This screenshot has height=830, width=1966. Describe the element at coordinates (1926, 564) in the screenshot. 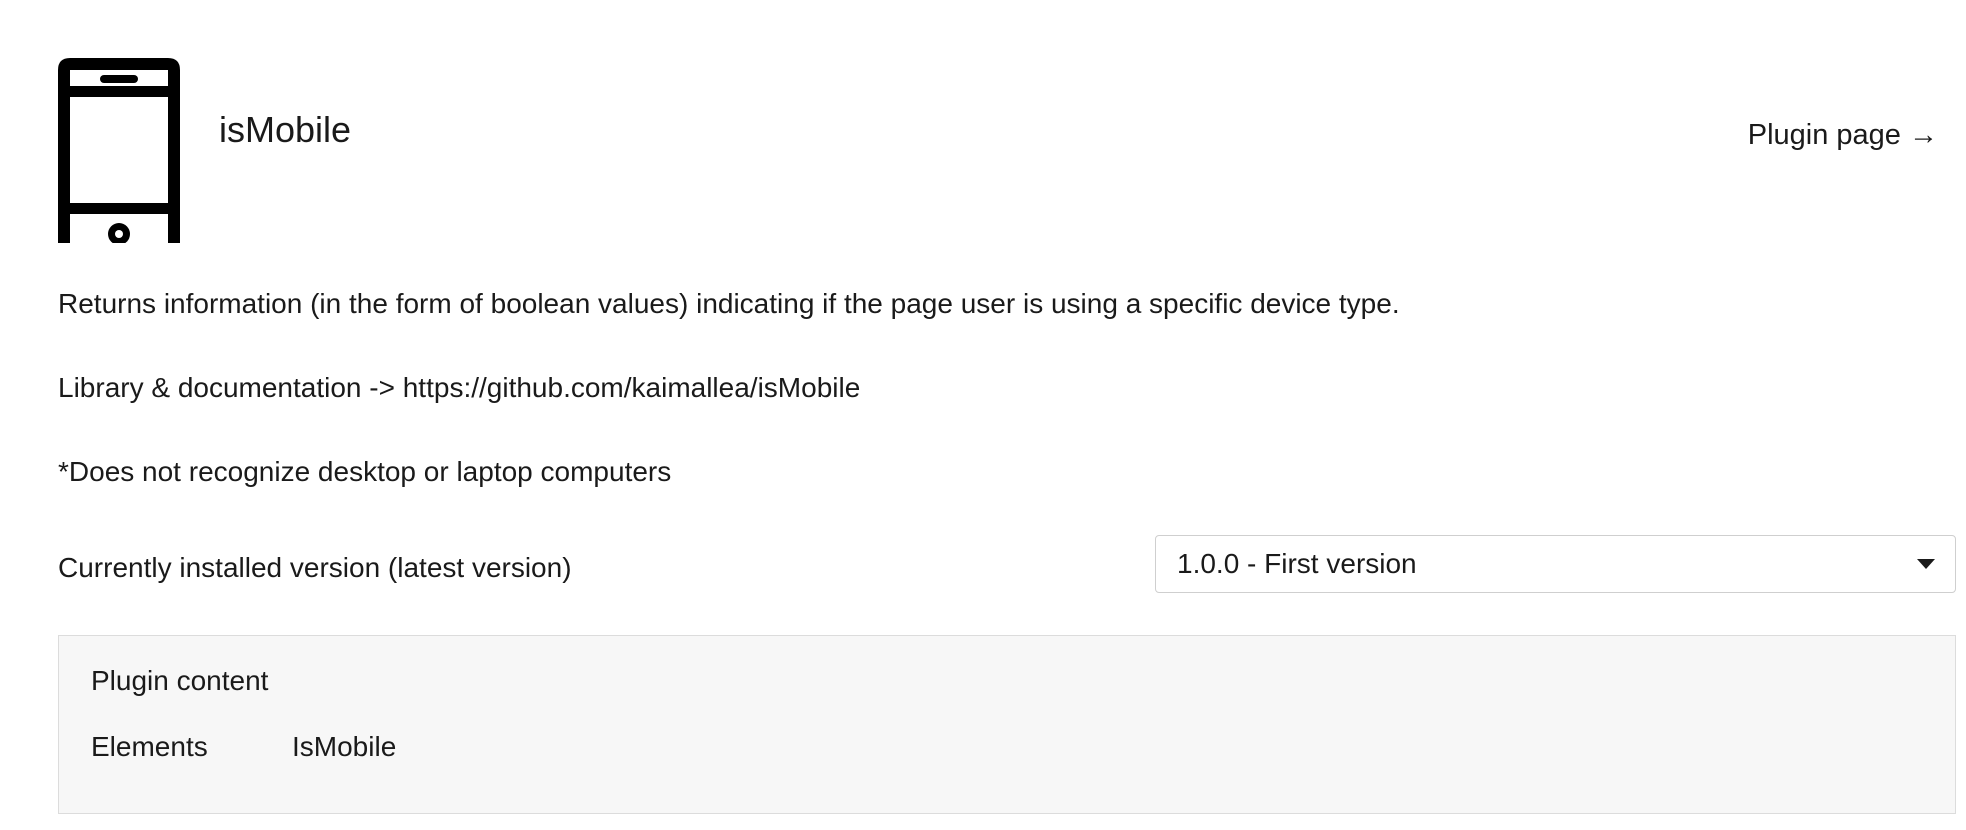

I see `chevron-down-icon` at that location.